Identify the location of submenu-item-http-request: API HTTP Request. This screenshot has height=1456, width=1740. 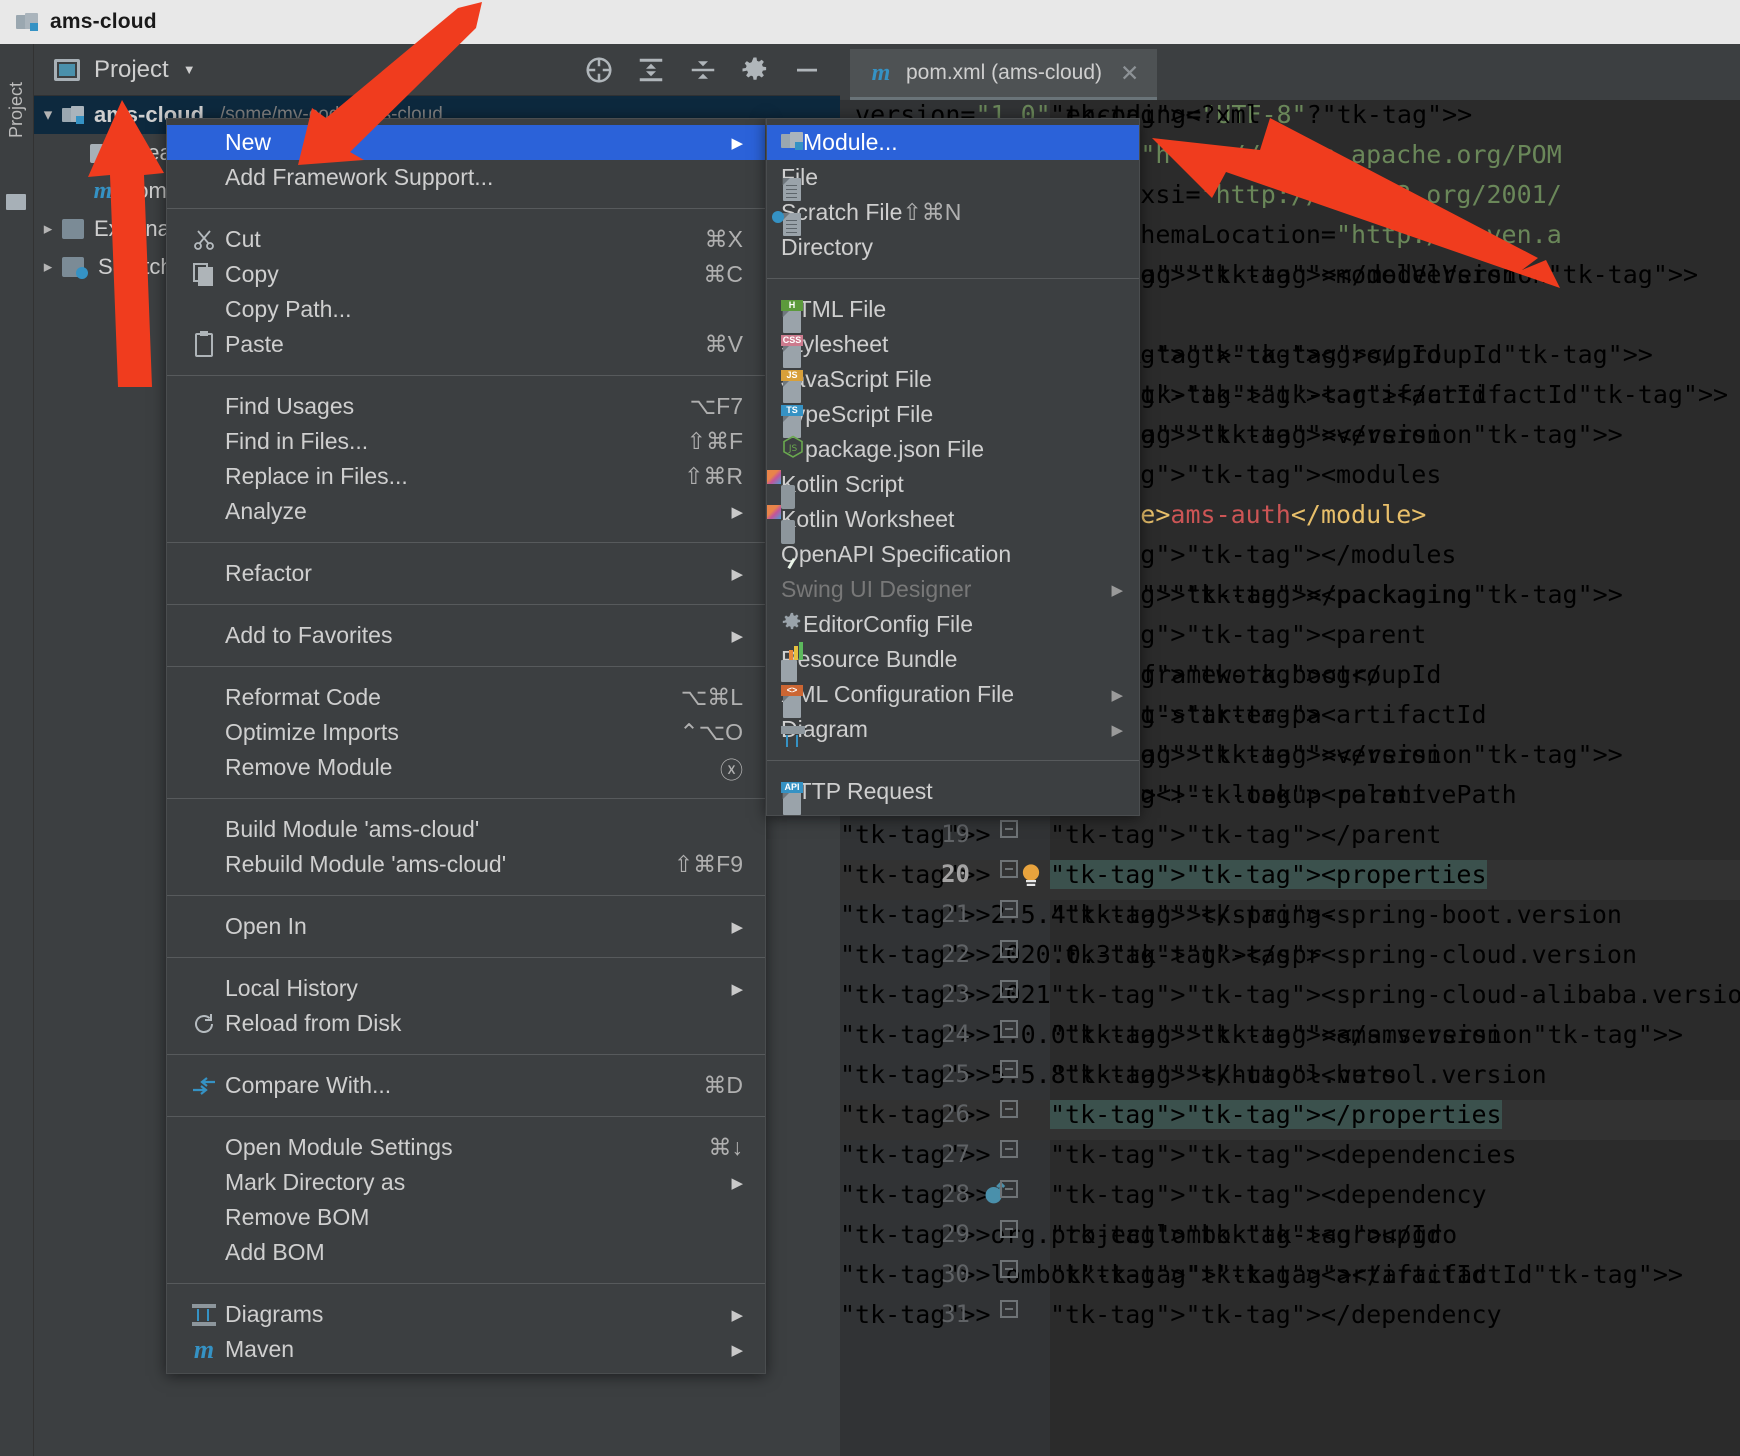
(953, 794).